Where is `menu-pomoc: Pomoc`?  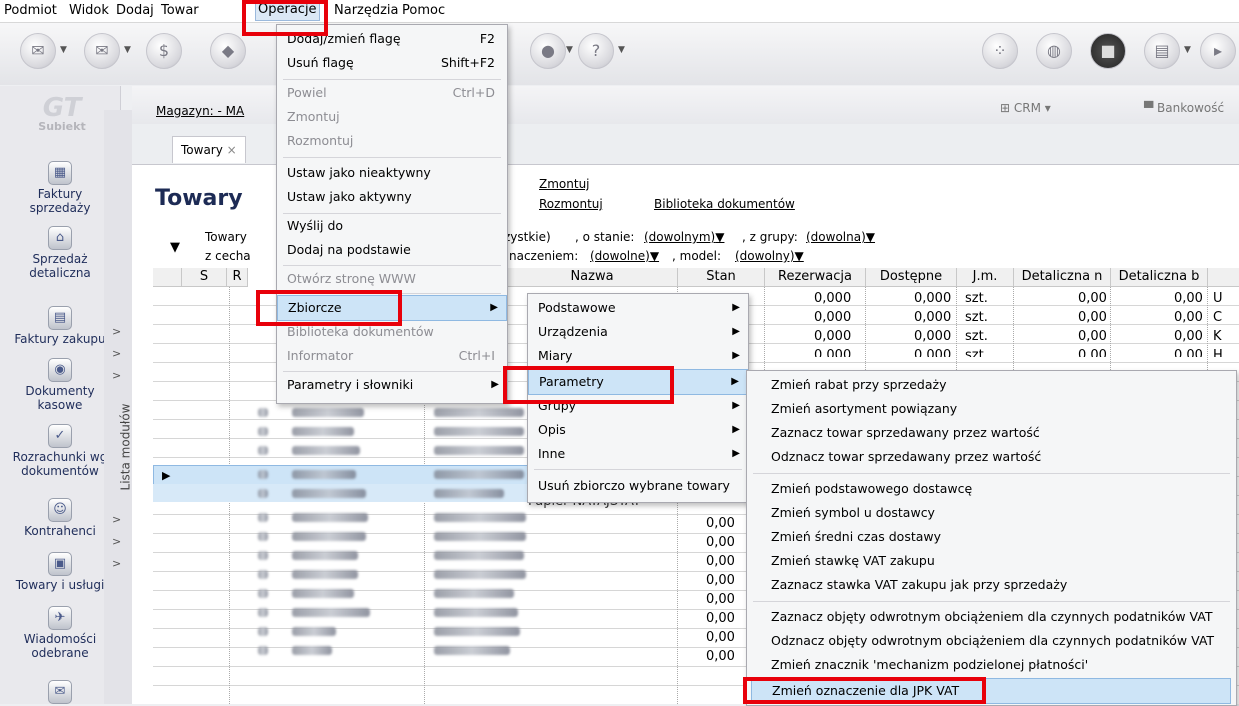
menu-pomoc: Pomoc is located at coordinates (423, 10).